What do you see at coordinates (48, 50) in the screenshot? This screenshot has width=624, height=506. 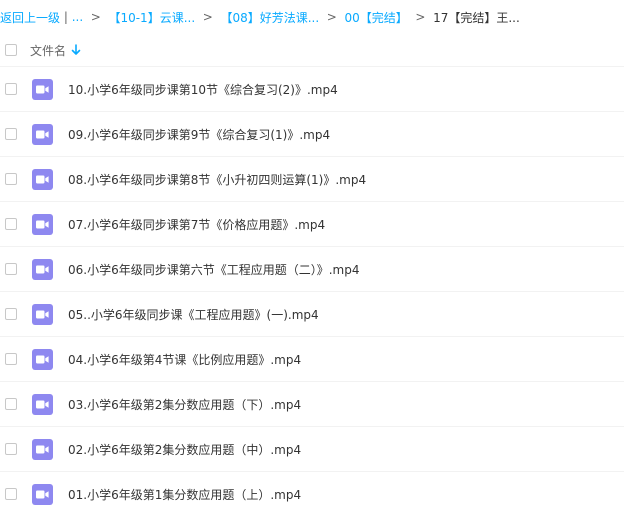 I see `column-header-filename: 文件名` at bounding box center [48, 50].